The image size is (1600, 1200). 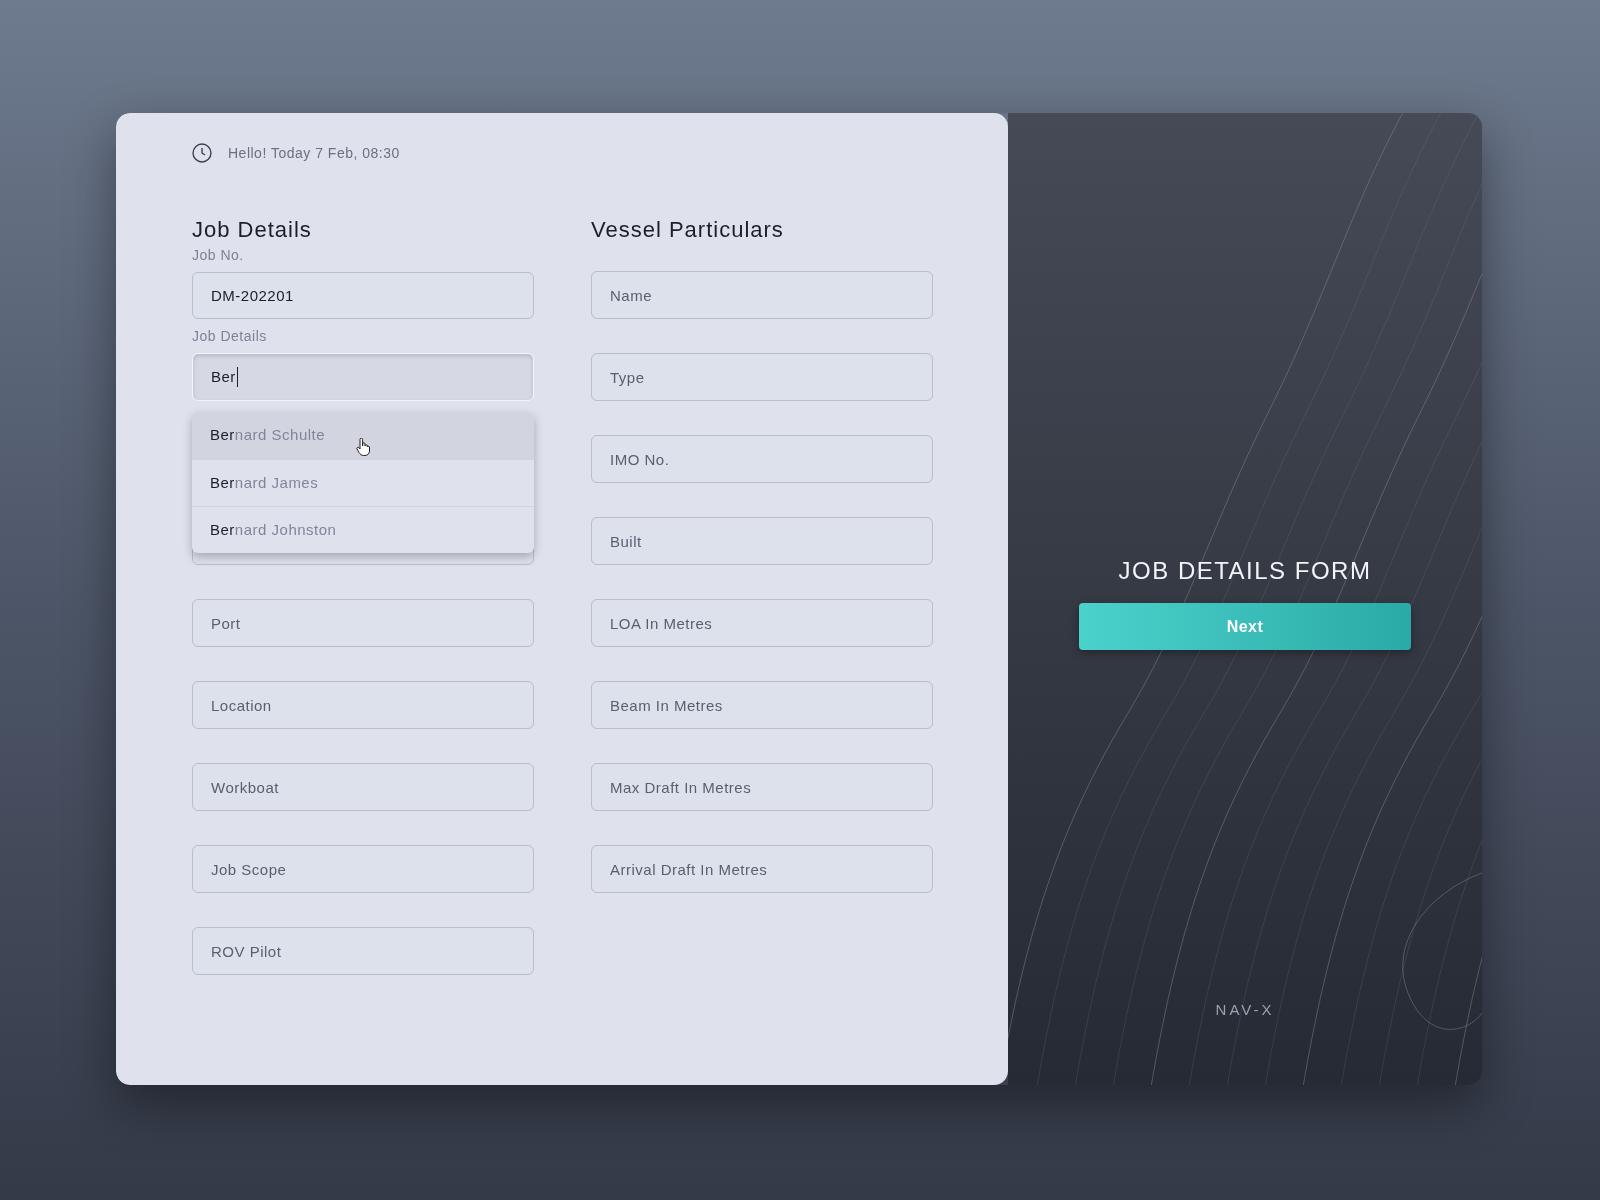 What do you see at coordinates (688, 230) in the screenshot?
I see `section-heading: Vessel Particulars` at bounding box center [688, 230].